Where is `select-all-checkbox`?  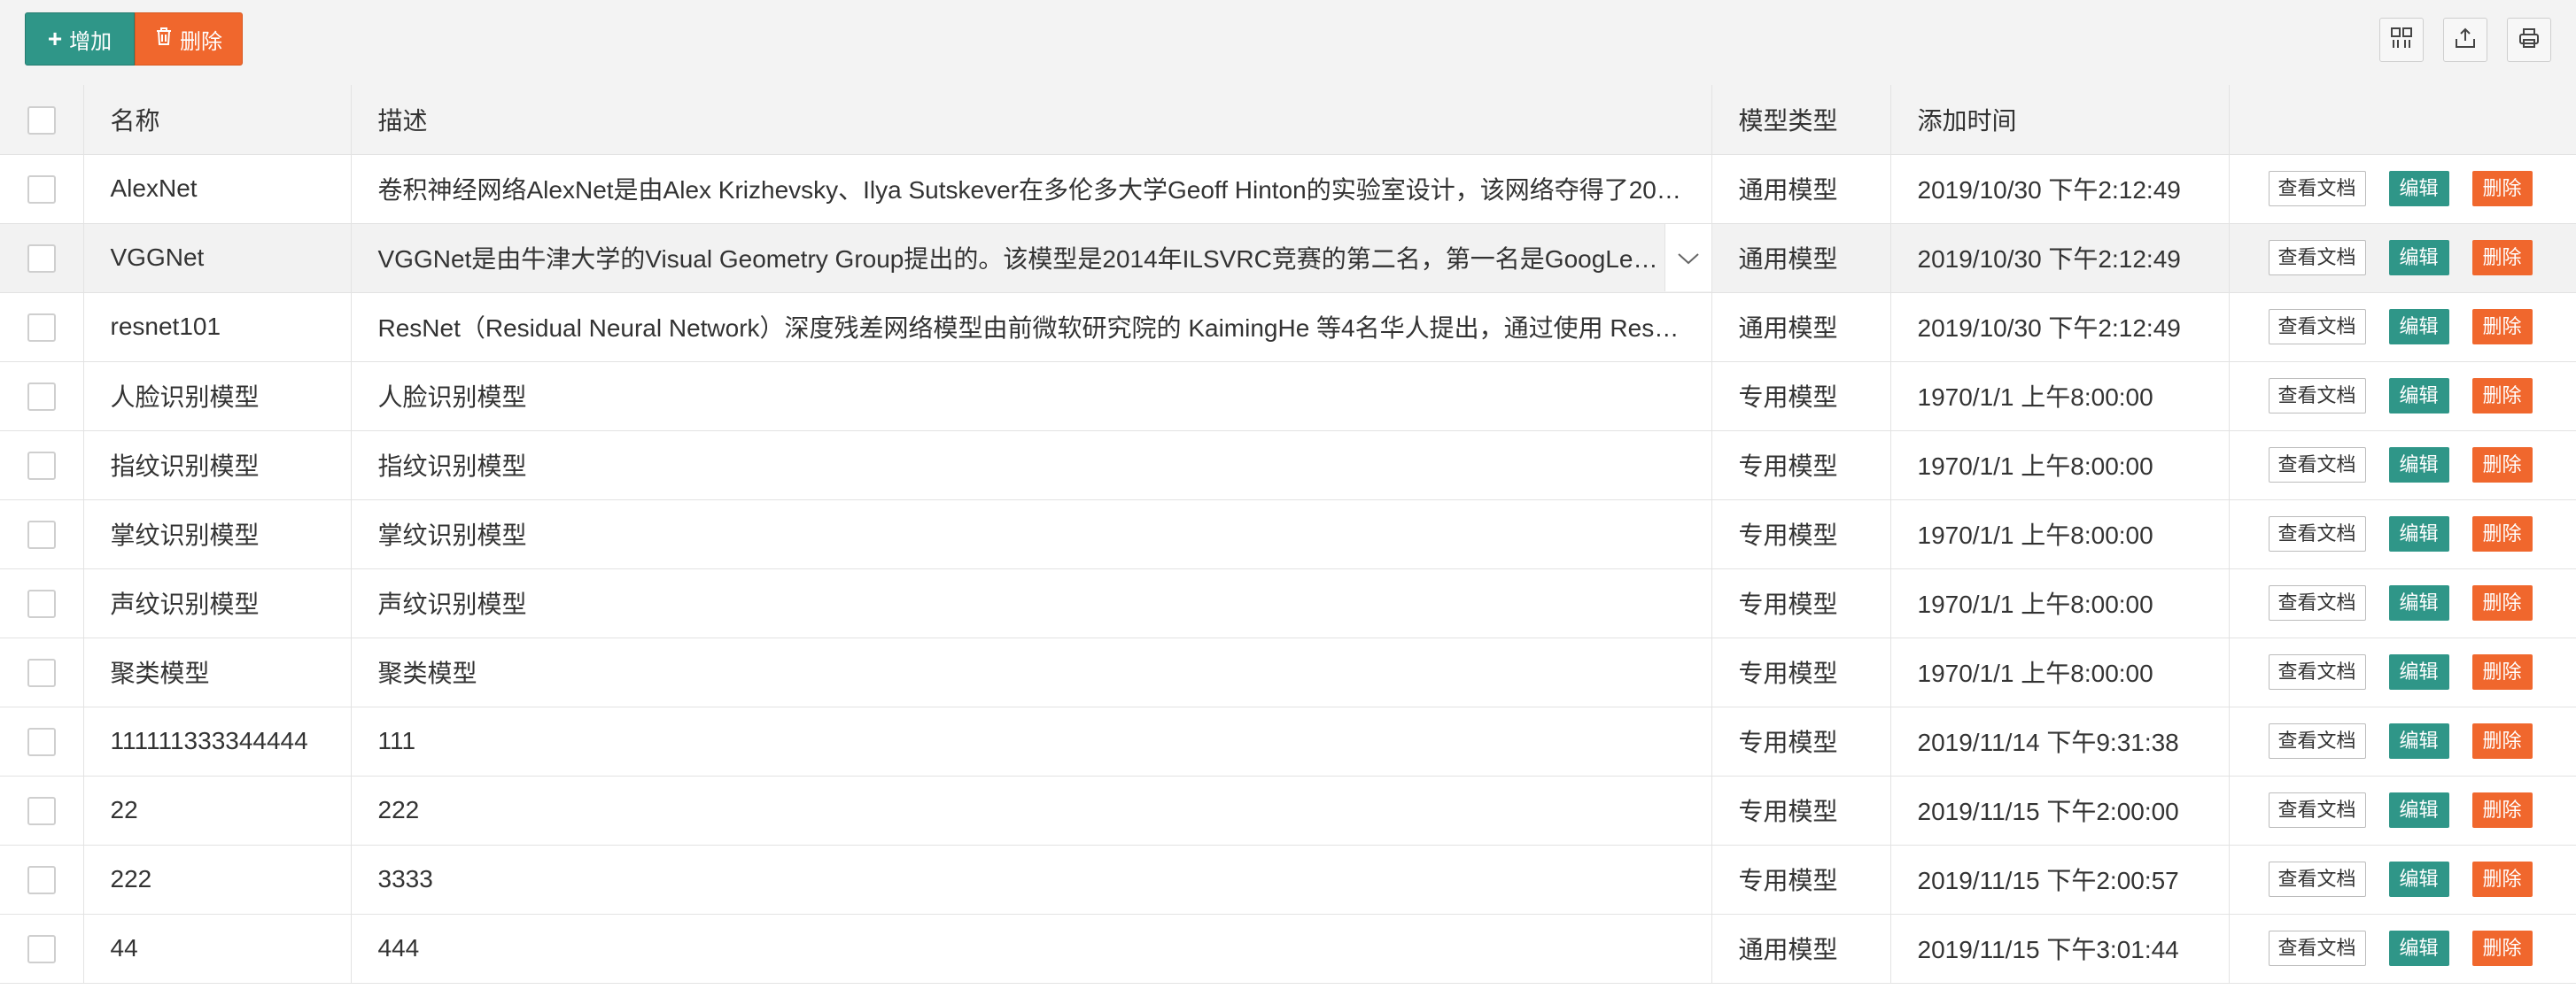
select-all-checkbox is located at coordinates (41, 120).